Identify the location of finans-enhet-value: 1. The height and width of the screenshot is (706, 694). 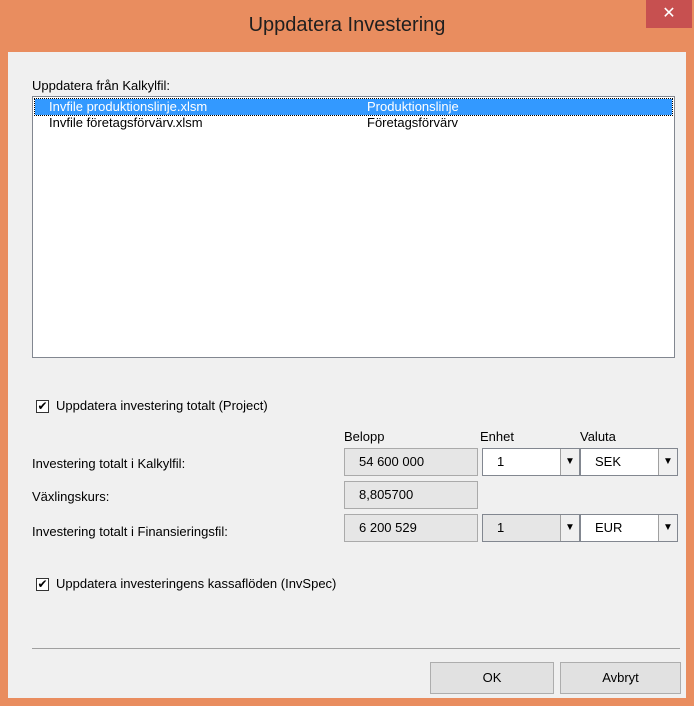
(501, 527).